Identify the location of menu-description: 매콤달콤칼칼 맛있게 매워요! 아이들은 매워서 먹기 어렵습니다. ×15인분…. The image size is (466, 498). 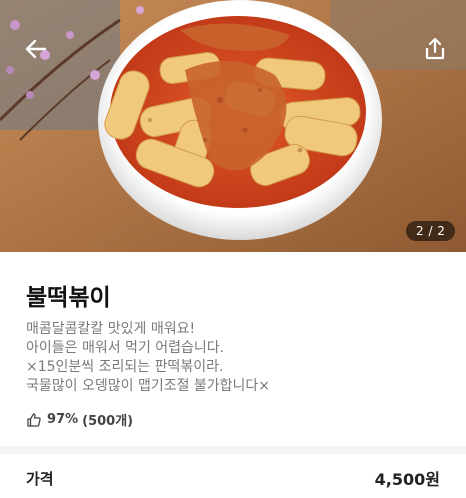
(236, 358).